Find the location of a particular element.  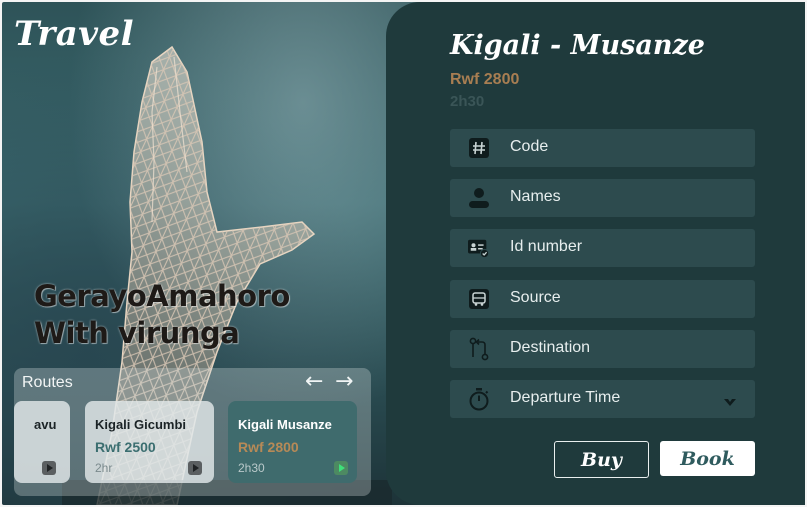

id-number-field-label: Id number is located at coordinates (546, 246).